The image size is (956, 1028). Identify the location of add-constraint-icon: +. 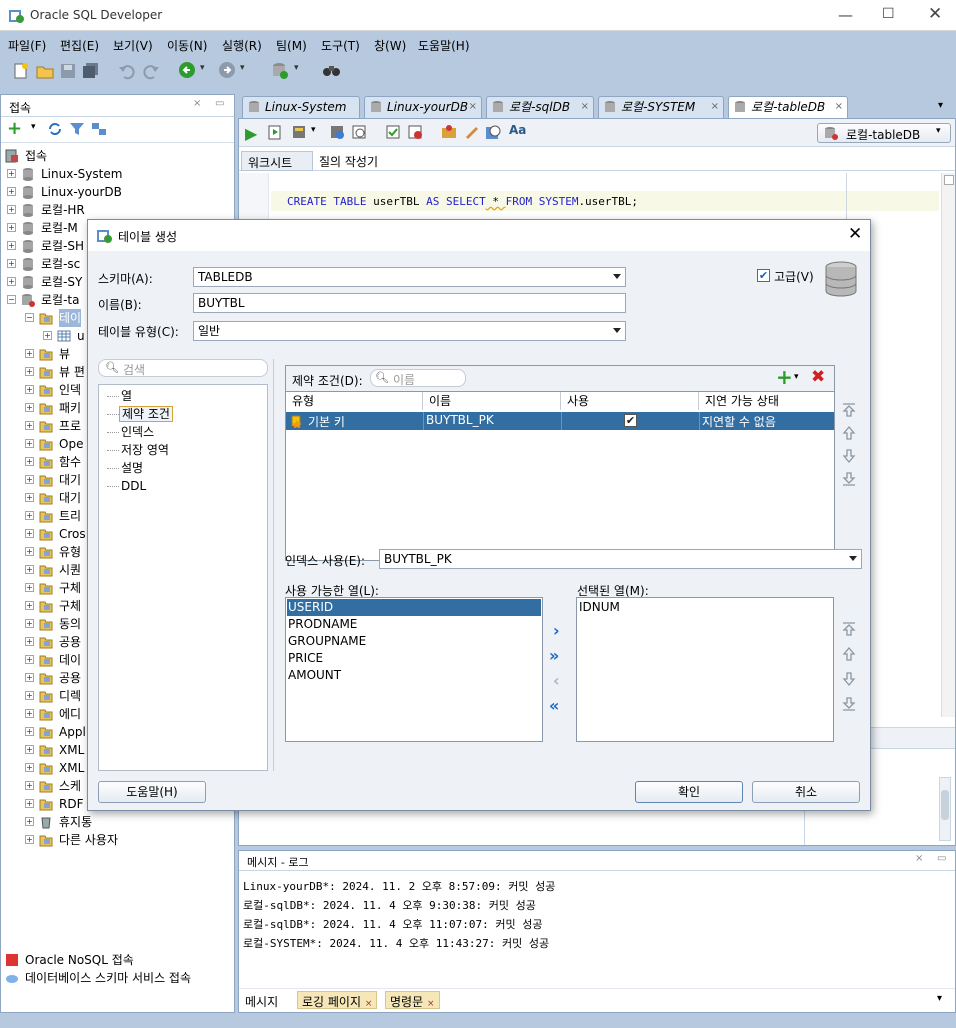
(784, 377).